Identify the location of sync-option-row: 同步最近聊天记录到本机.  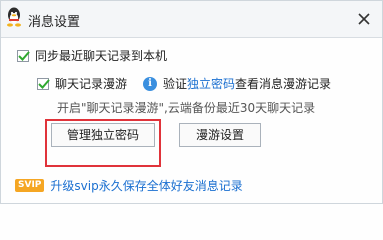
(92, 55).